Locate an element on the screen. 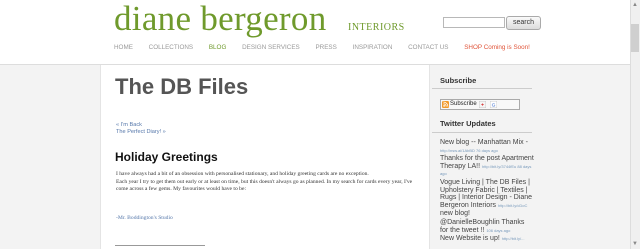 This screenshot has height=249, width=640. nav-item-inspiration: INSPIRATION is located at coordinates (373, 47).